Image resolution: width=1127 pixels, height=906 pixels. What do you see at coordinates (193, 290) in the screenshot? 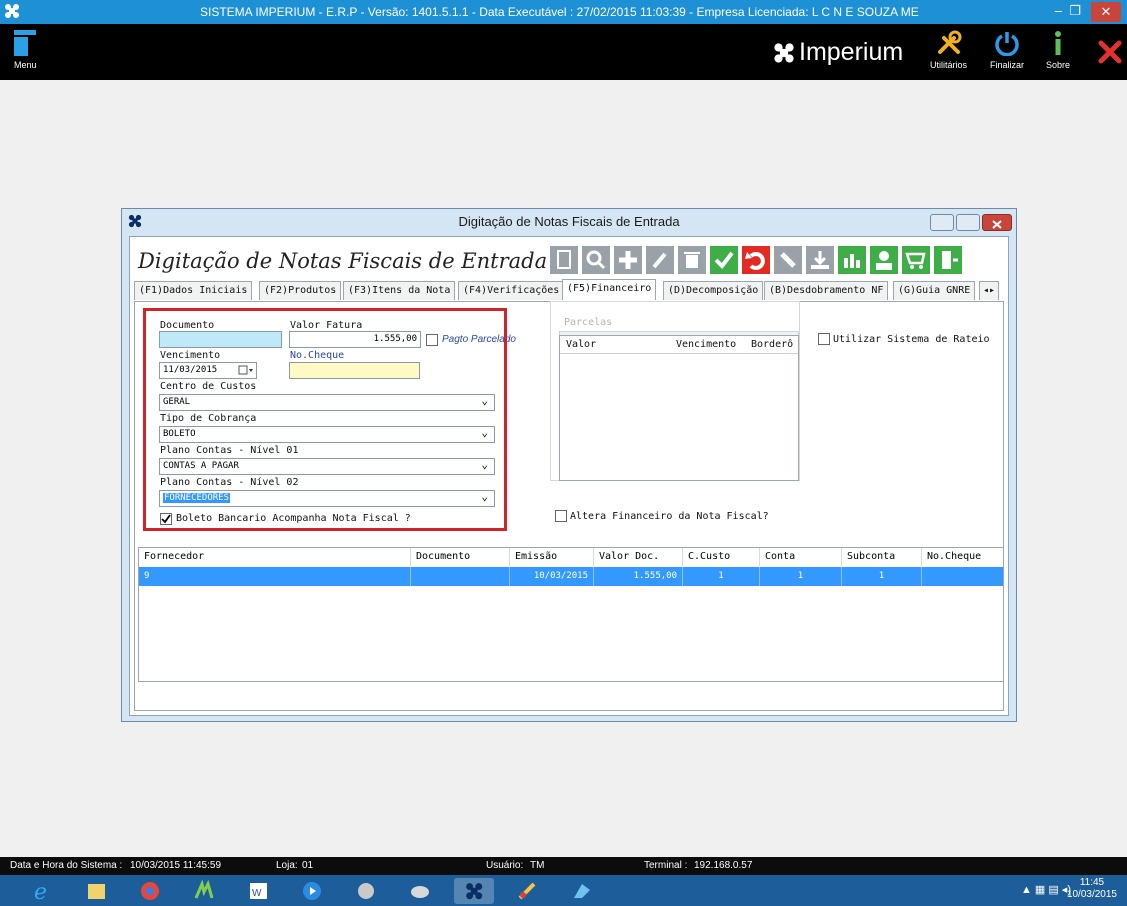
I see `tab-dados-iniciais: (F1)Dados Iniciais` at bounding box center [193, 290].